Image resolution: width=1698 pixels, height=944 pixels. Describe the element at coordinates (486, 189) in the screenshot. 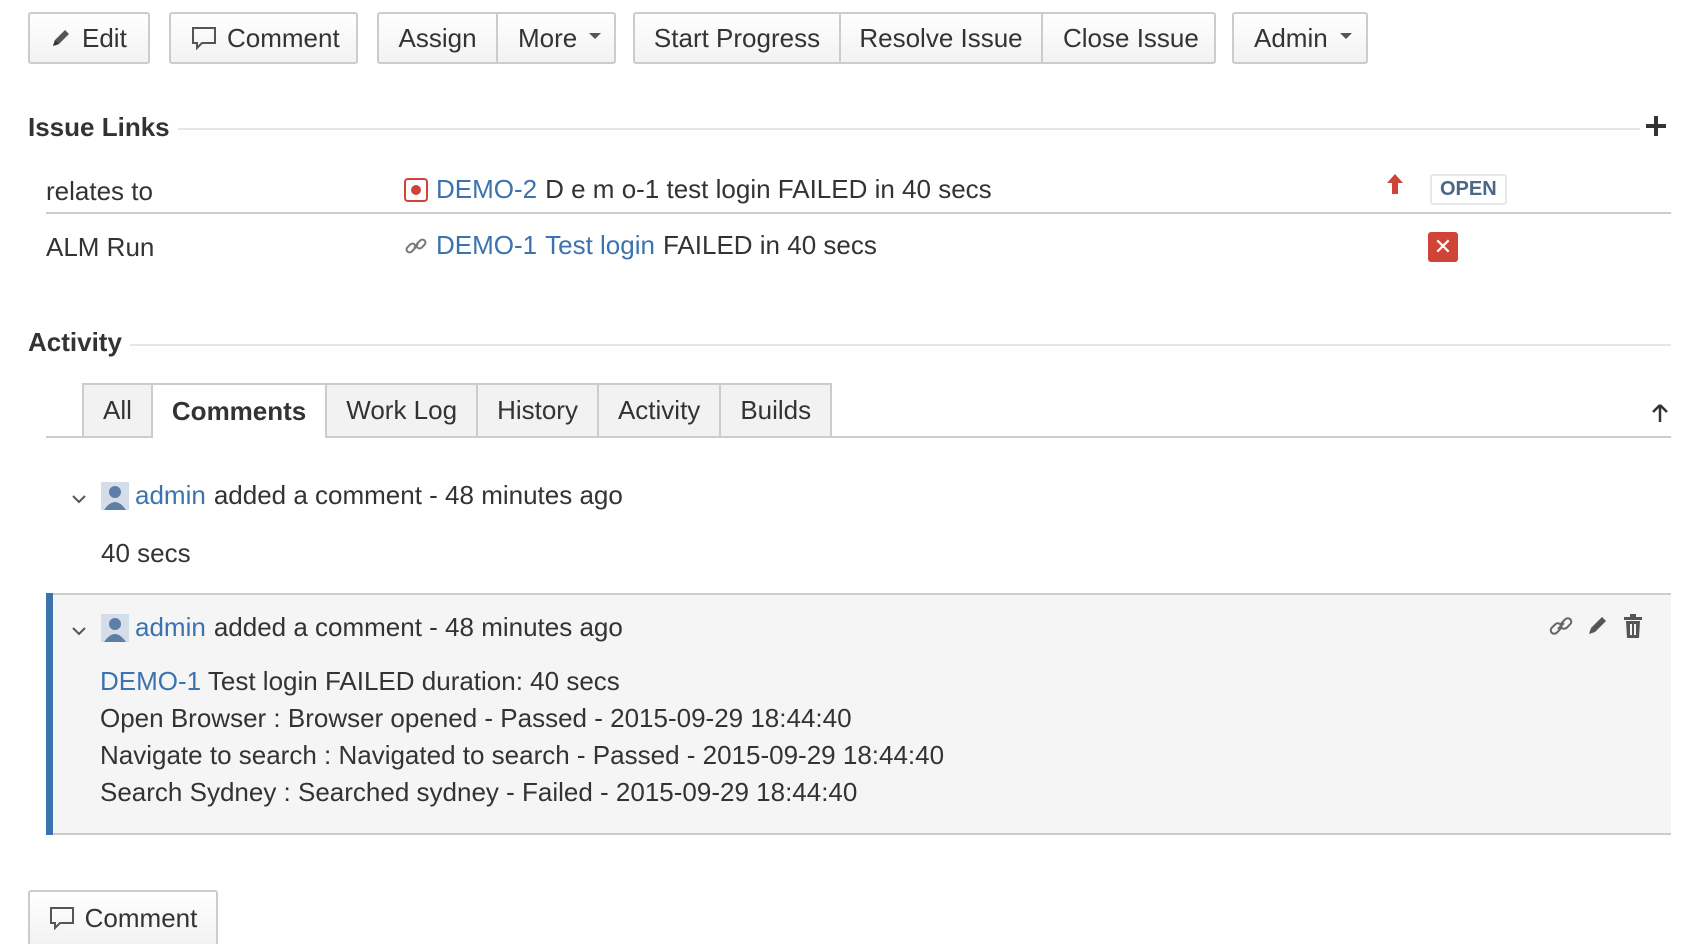

I see `linked-issue-key: DEMO-2` at that location.